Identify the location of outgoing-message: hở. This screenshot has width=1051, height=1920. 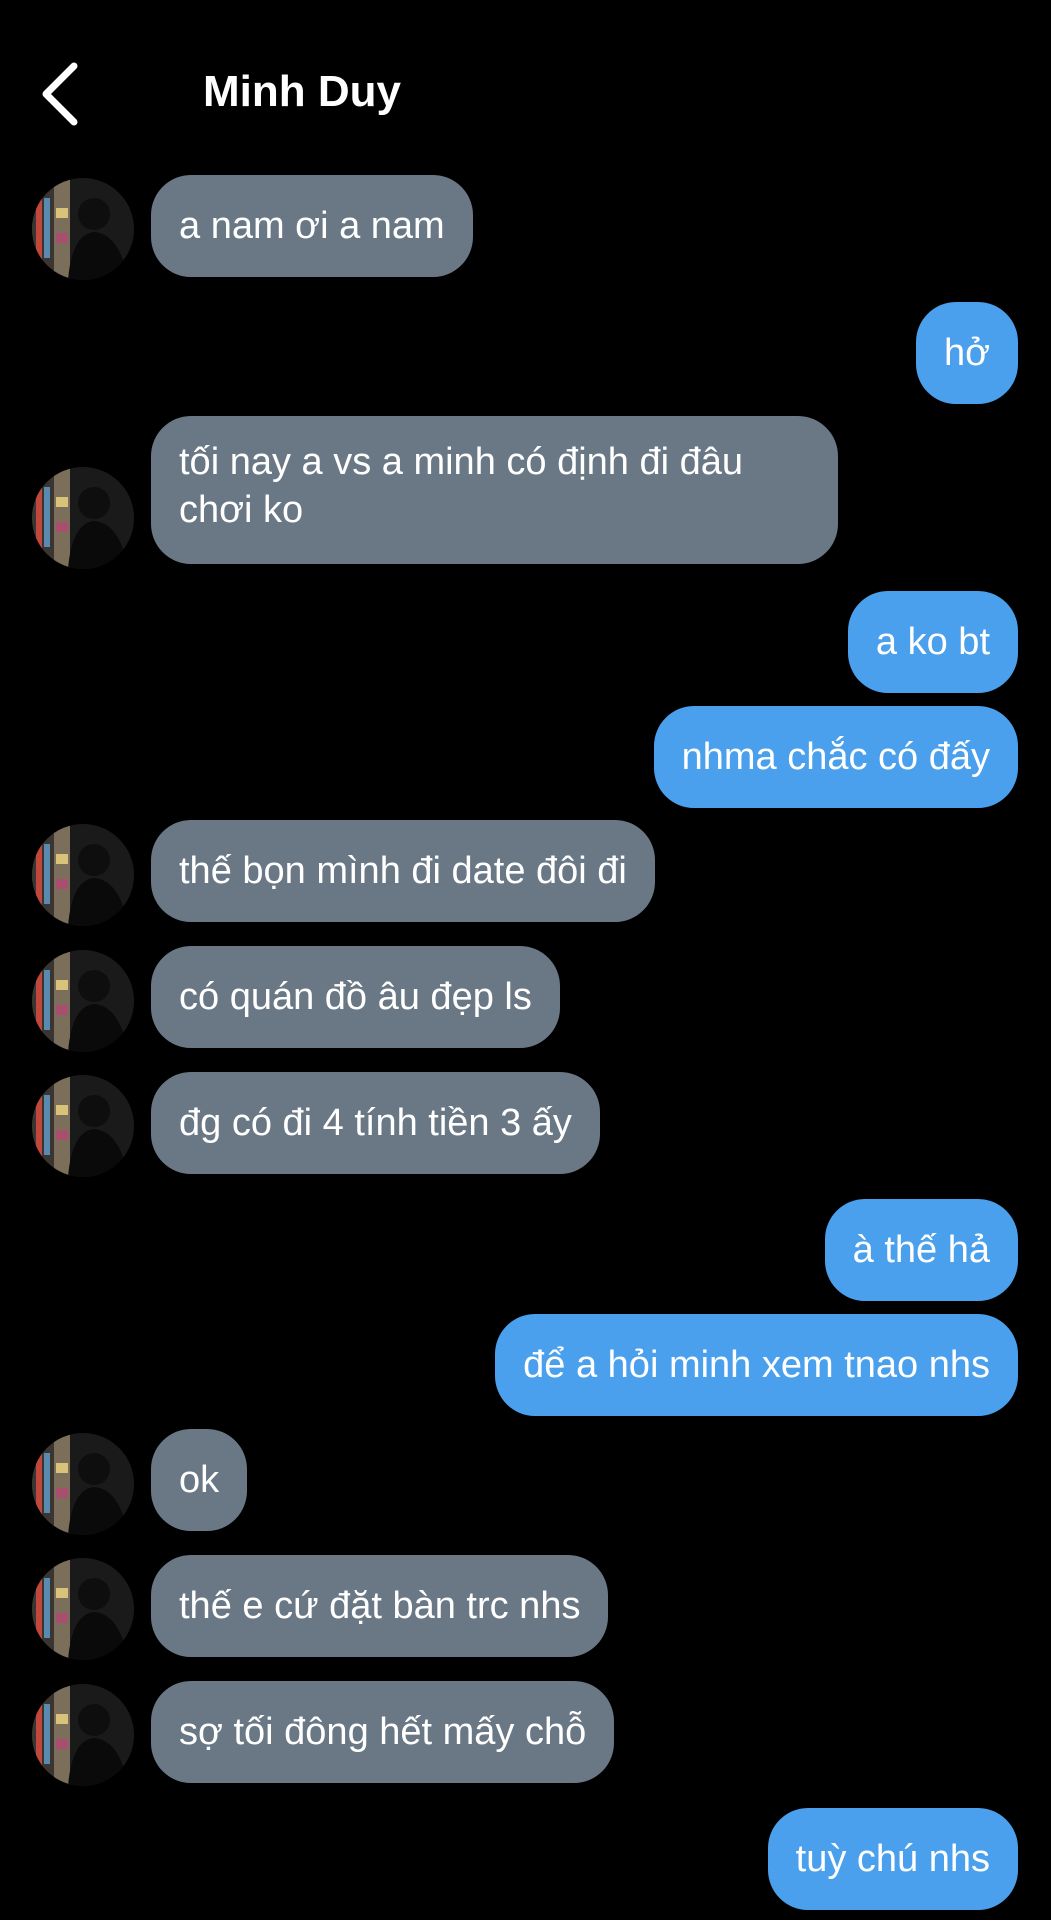
(966, 353).